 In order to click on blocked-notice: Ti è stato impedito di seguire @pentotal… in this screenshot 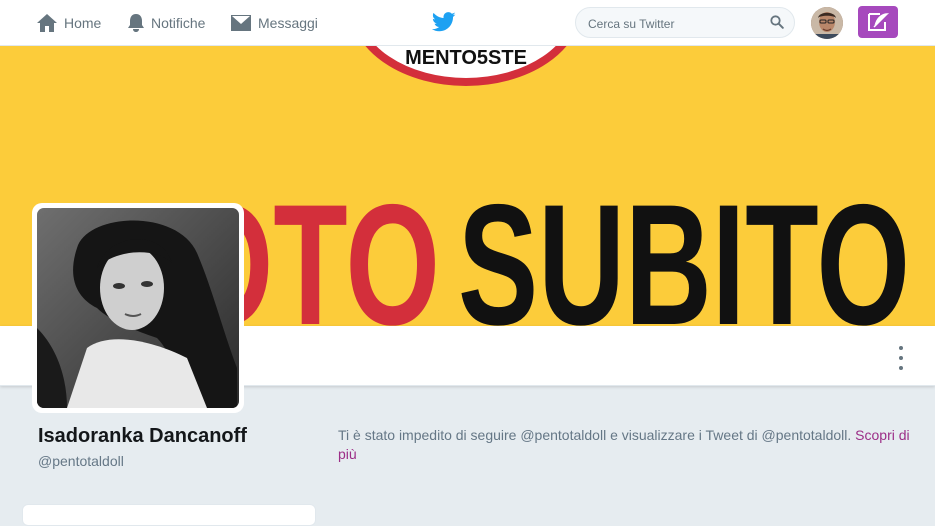, I will do `click(628, 445)`.